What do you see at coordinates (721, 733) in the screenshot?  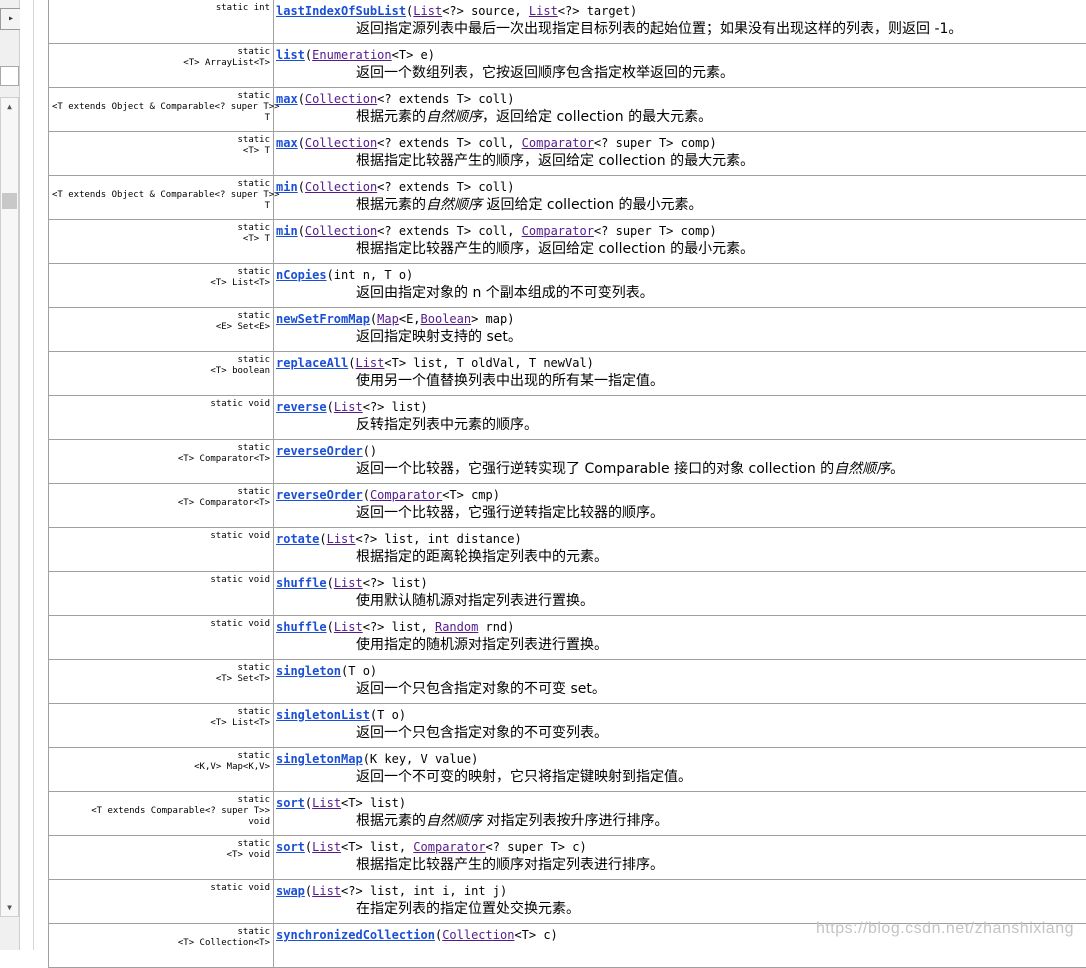 I see `method-description: 返回一个只包含指定对象的不可变列表。` at bounding box center [721, 733].